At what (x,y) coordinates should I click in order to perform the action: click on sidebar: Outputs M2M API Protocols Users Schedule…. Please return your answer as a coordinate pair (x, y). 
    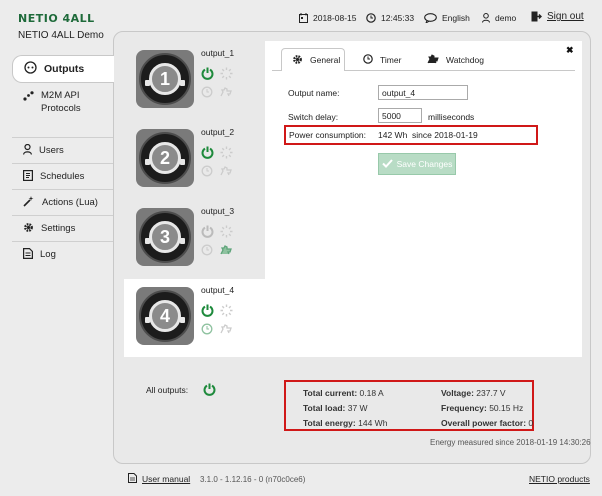
    Looking at the image, I should click on (63, 161).